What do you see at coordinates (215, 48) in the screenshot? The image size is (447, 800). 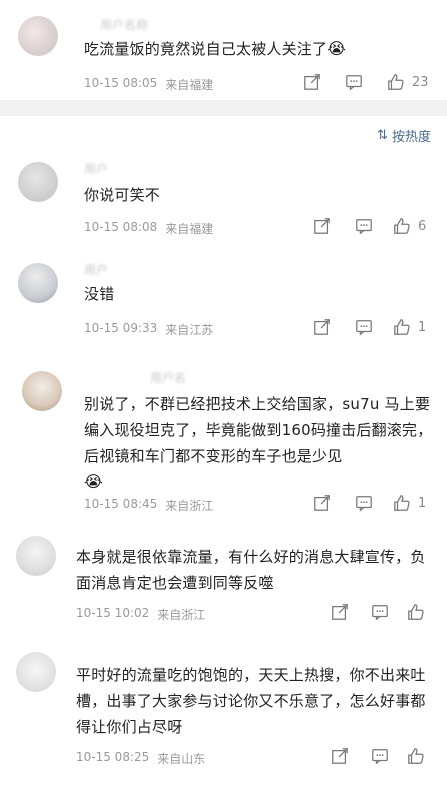 I see `comment-text: 吃流量饭的竟然说自己太被人关注了😭` at bounding box center [215, 48].